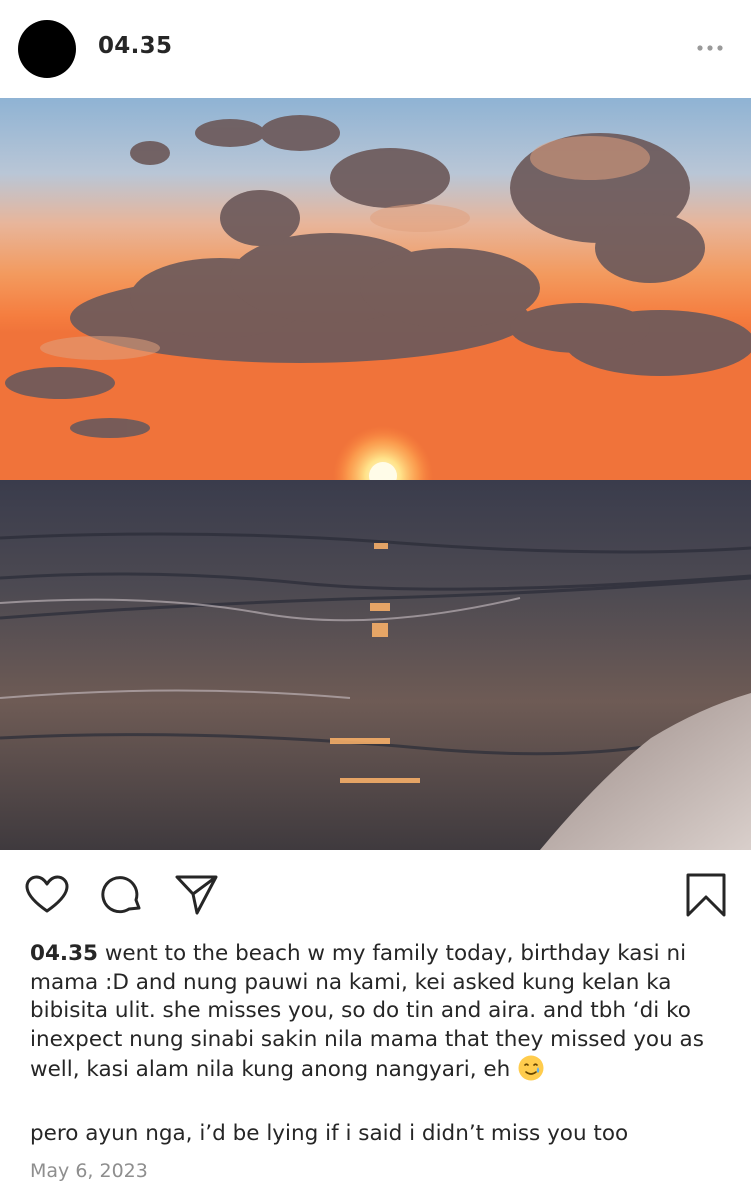 The image size is (751, 1200). What do you see at coordinates (47, 895) in the screenshot?
I see `heart-icon` at bounding box center [47, 895].